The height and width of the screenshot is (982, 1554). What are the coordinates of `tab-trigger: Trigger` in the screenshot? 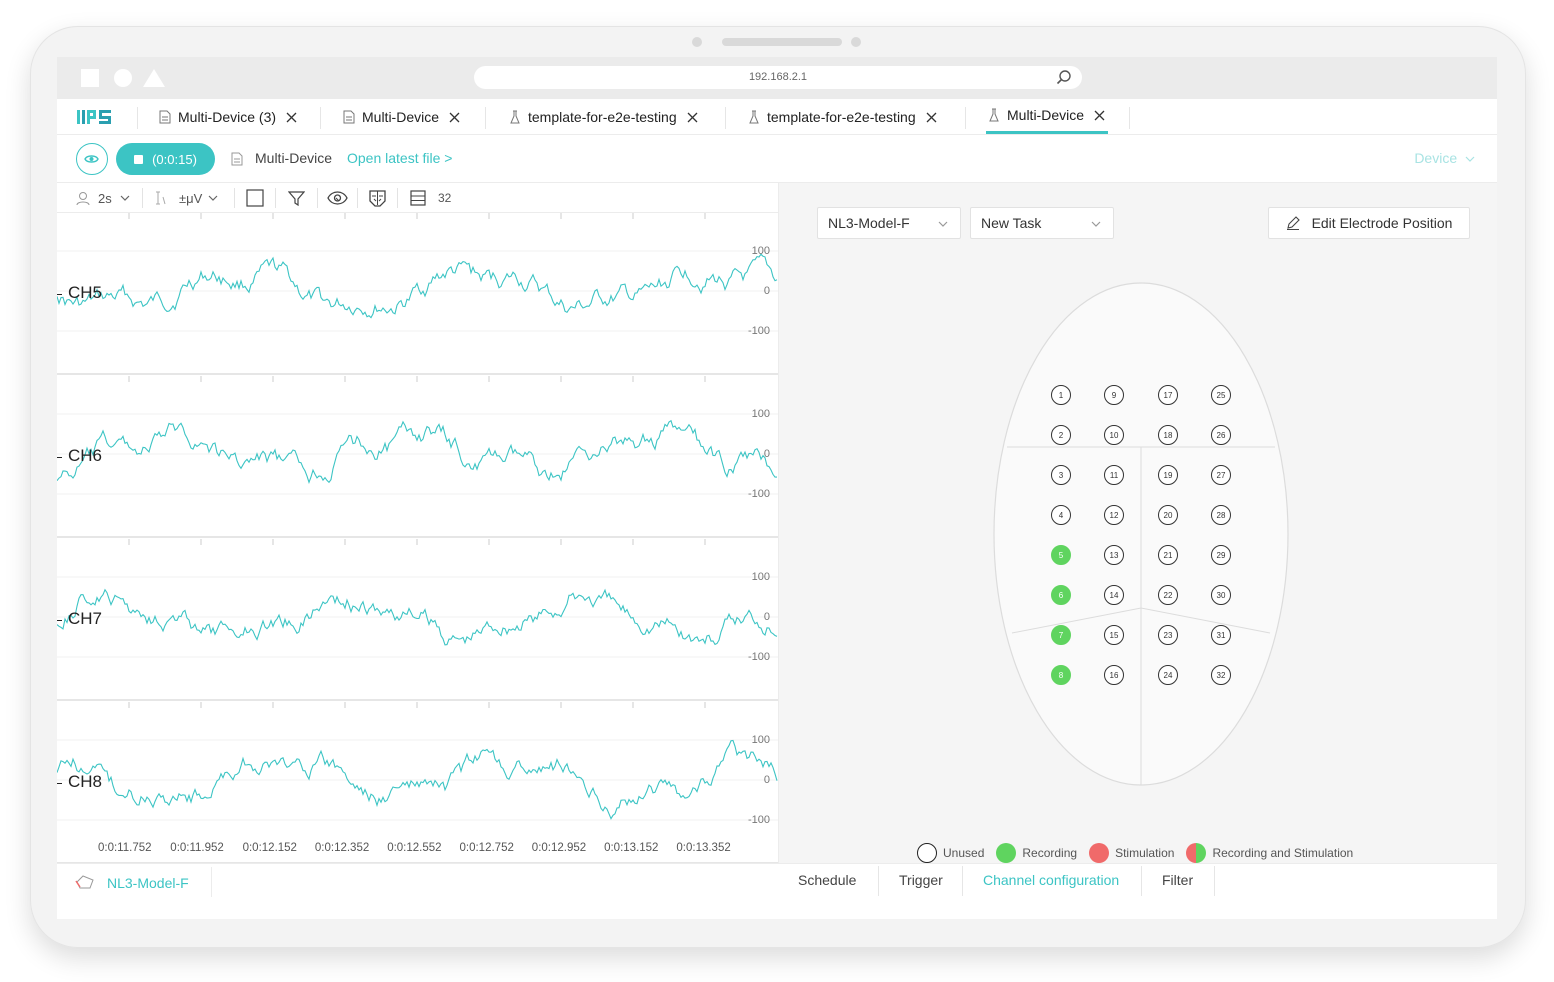 It's located at (921, 880).